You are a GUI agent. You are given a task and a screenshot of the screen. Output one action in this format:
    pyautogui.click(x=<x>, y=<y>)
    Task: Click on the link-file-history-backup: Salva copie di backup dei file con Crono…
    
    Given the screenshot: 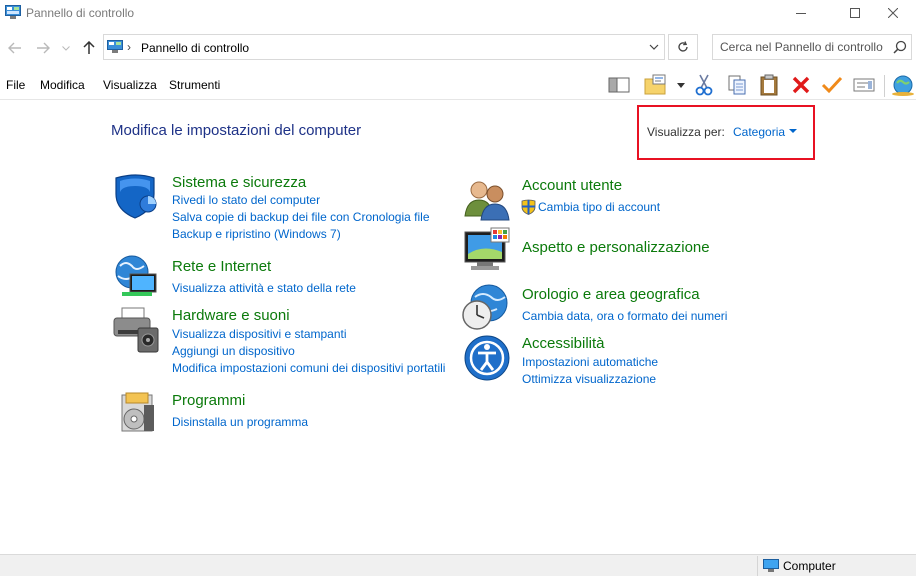 What is the action you would take?
    pyautogui.click(x=301, y=217)
    